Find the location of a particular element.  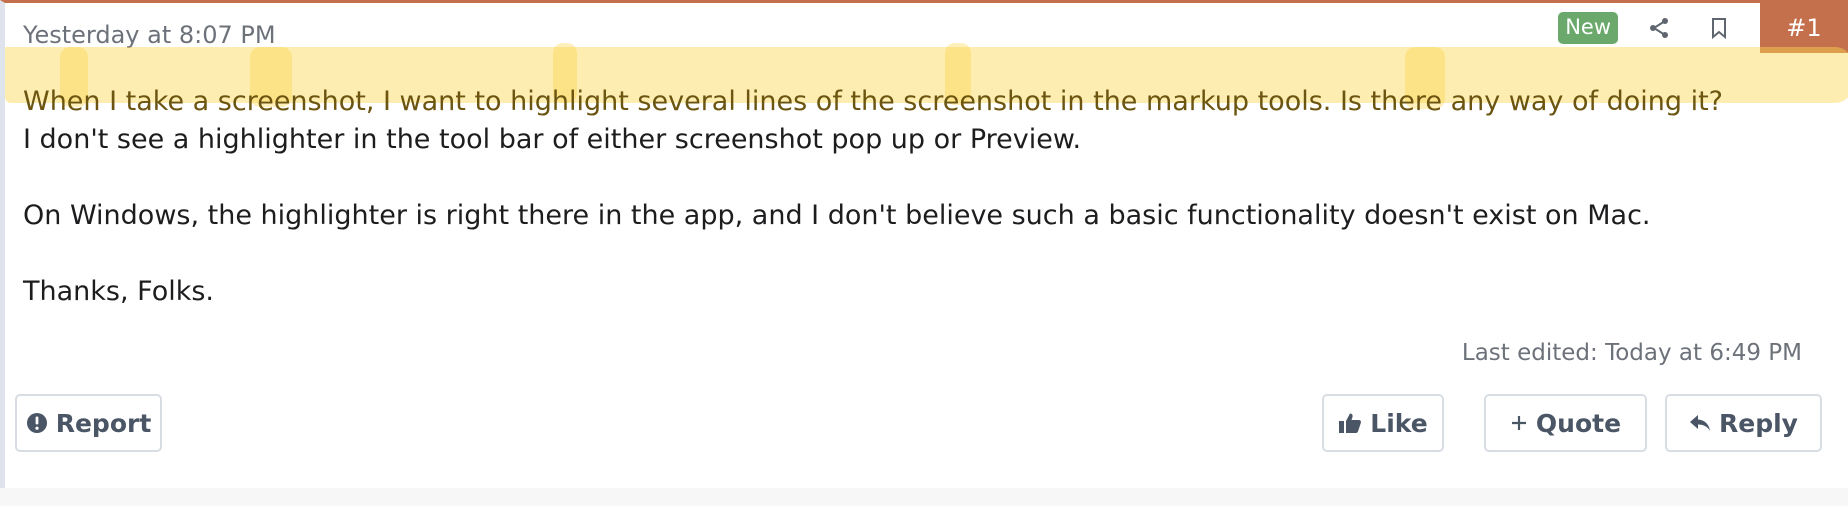

thumbs-up-icon is located at coordinates (1350, 423).